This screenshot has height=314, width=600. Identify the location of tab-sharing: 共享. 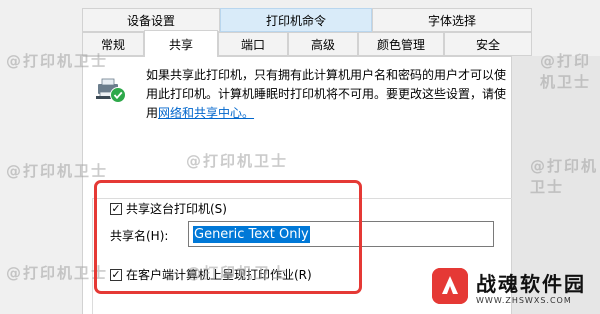
(181, 43).